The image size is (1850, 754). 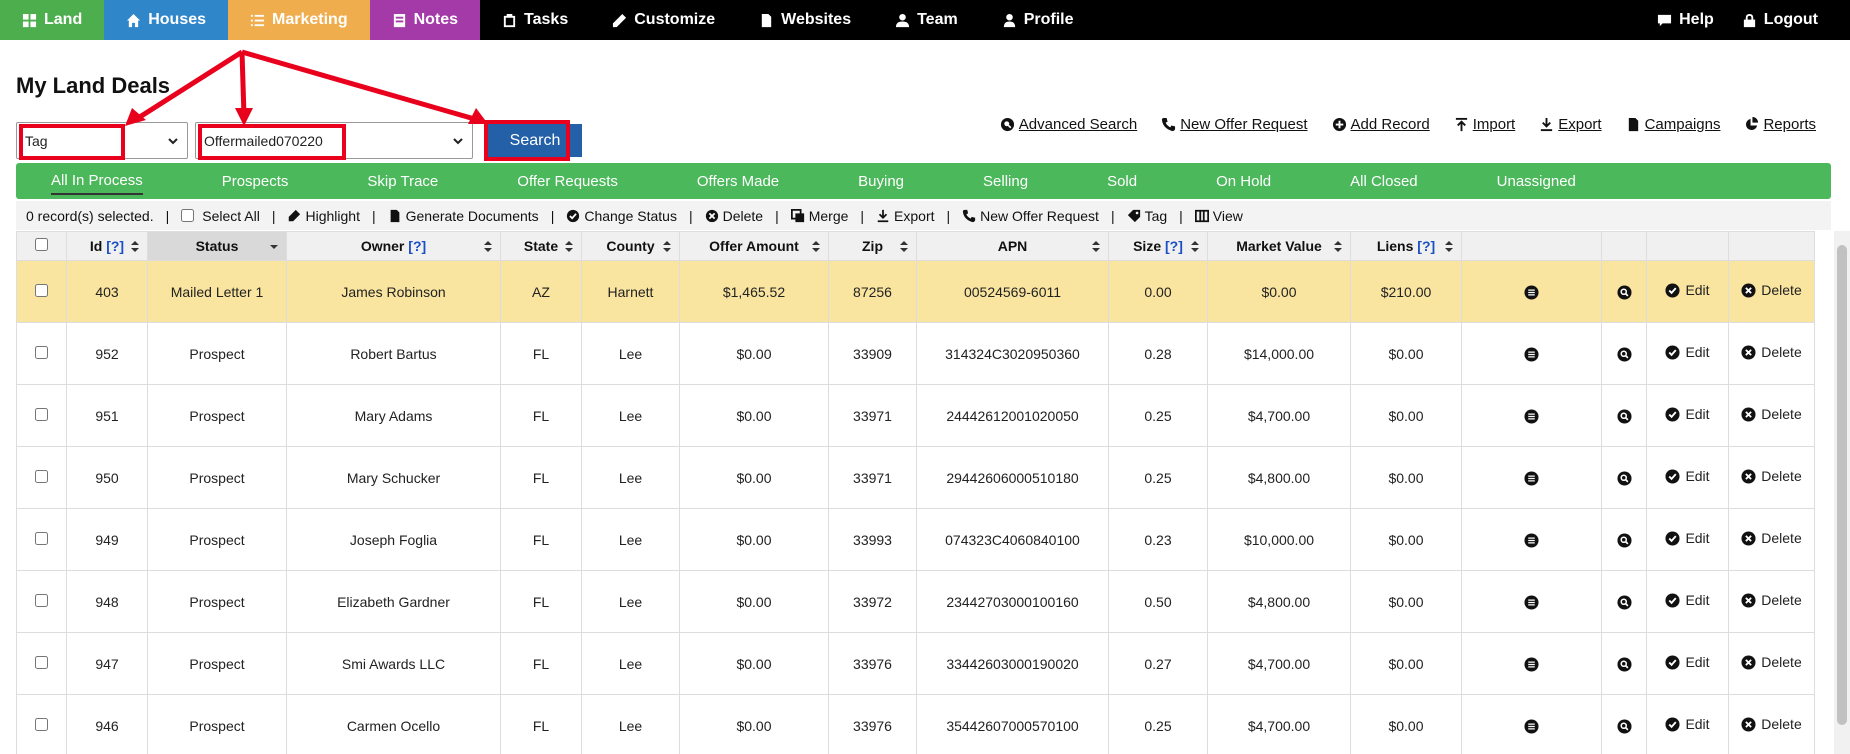 What do you see at coordinates (1384, 181) in the screenshot?
I see `tab-all-closed: All Closed` at bounding box center [1384, 181].